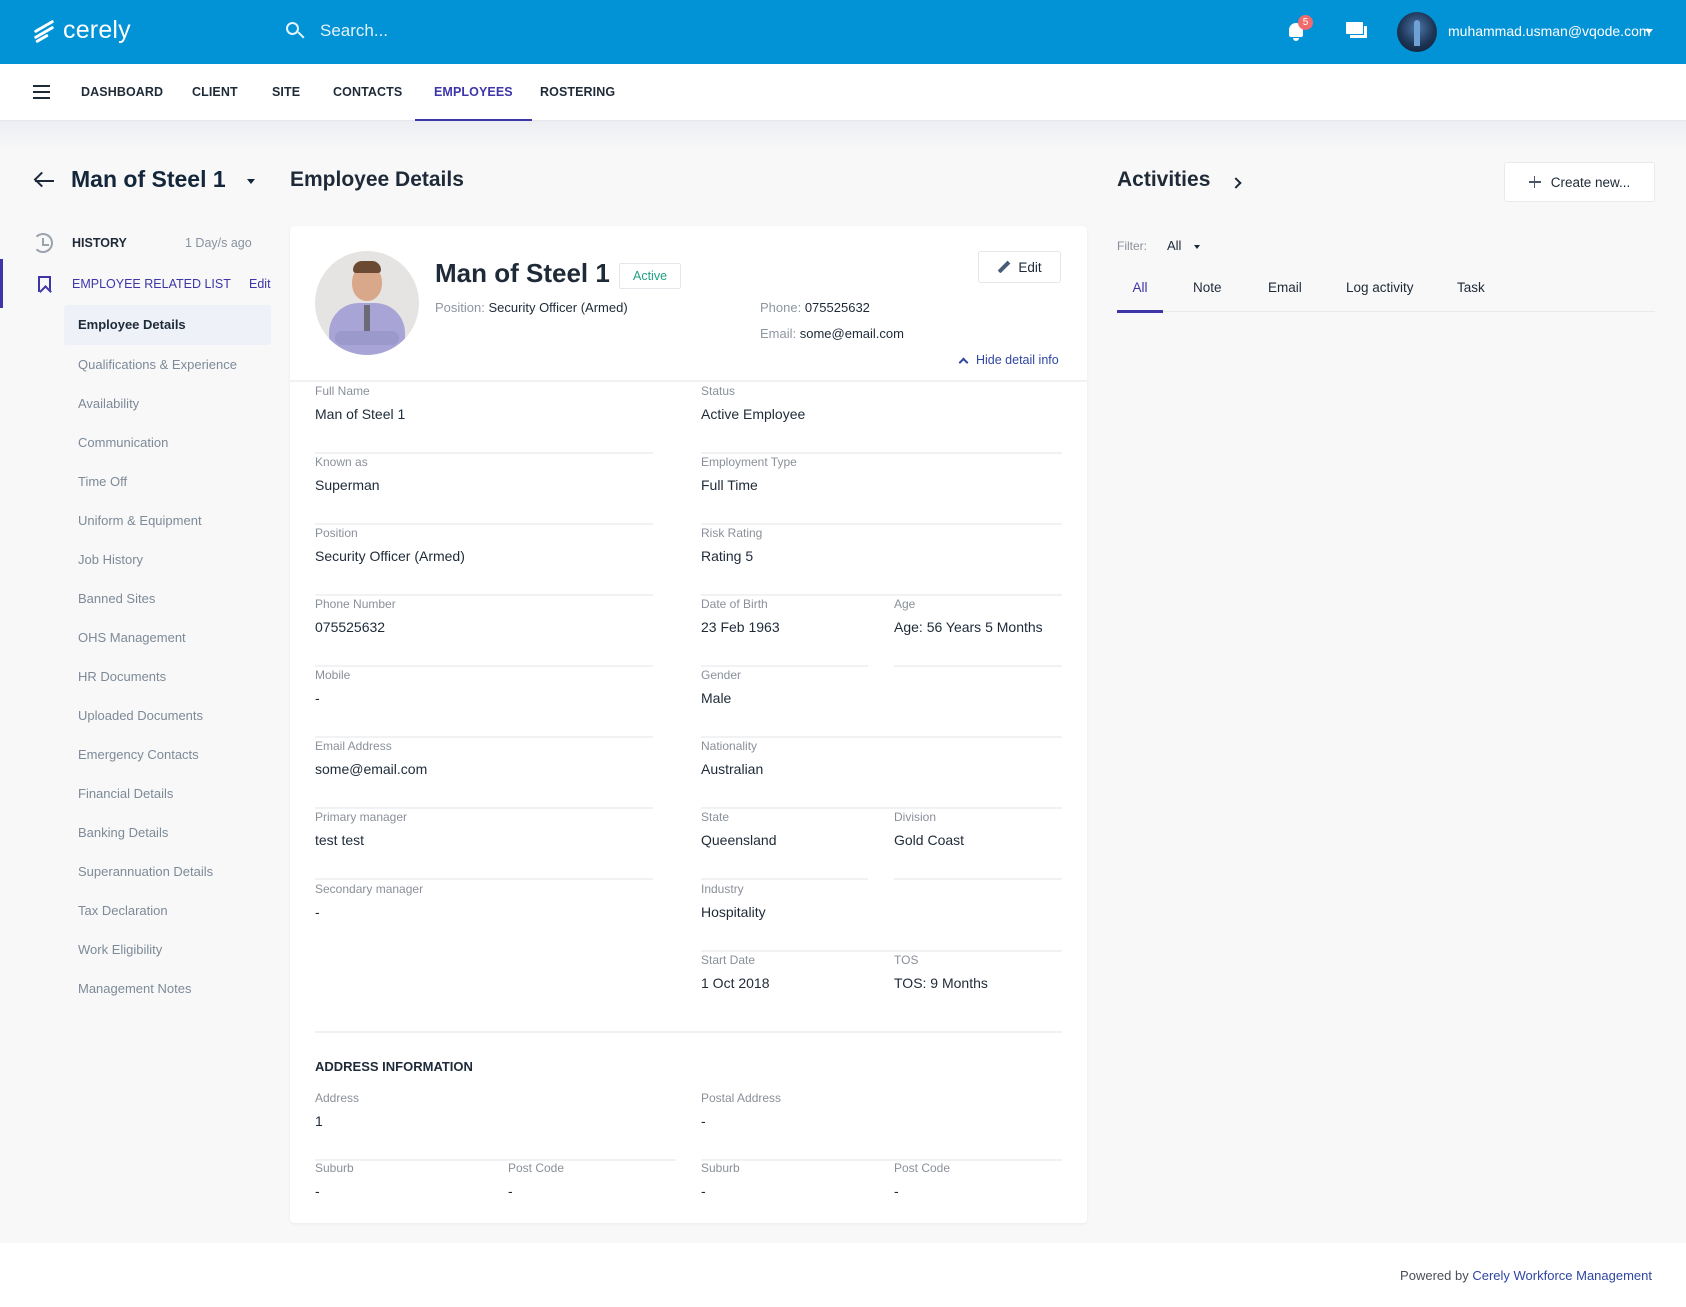  I want to click on tab-note: Note, so click(1207, 291).